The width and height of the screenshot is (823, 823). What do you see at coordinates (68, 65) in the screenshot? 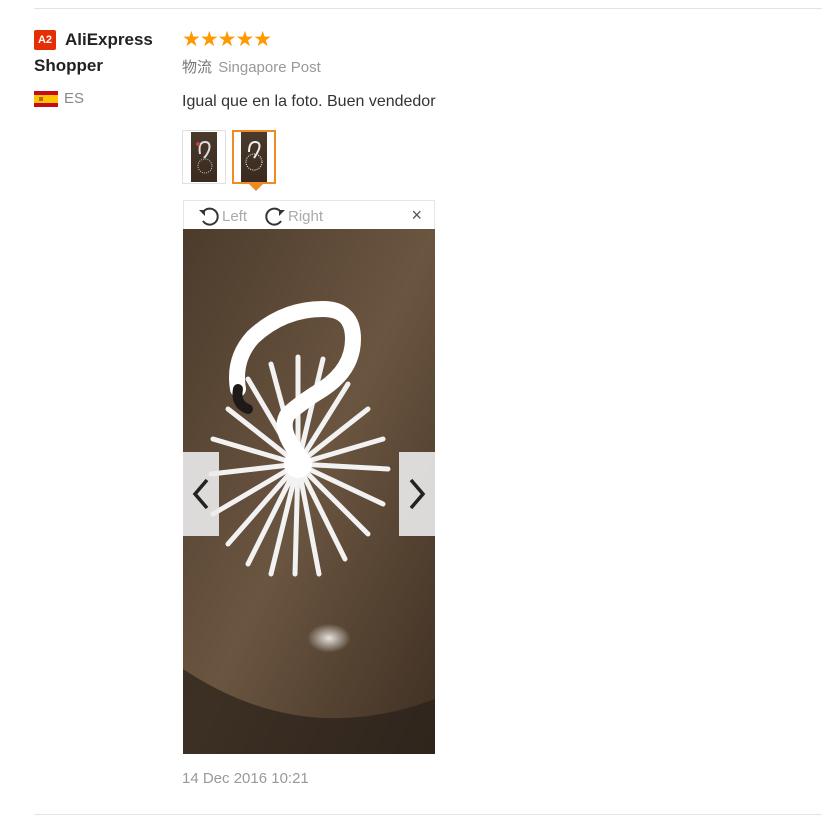
I see `reviewer-name-line2: Shopper` at bounding box center [68, 65].